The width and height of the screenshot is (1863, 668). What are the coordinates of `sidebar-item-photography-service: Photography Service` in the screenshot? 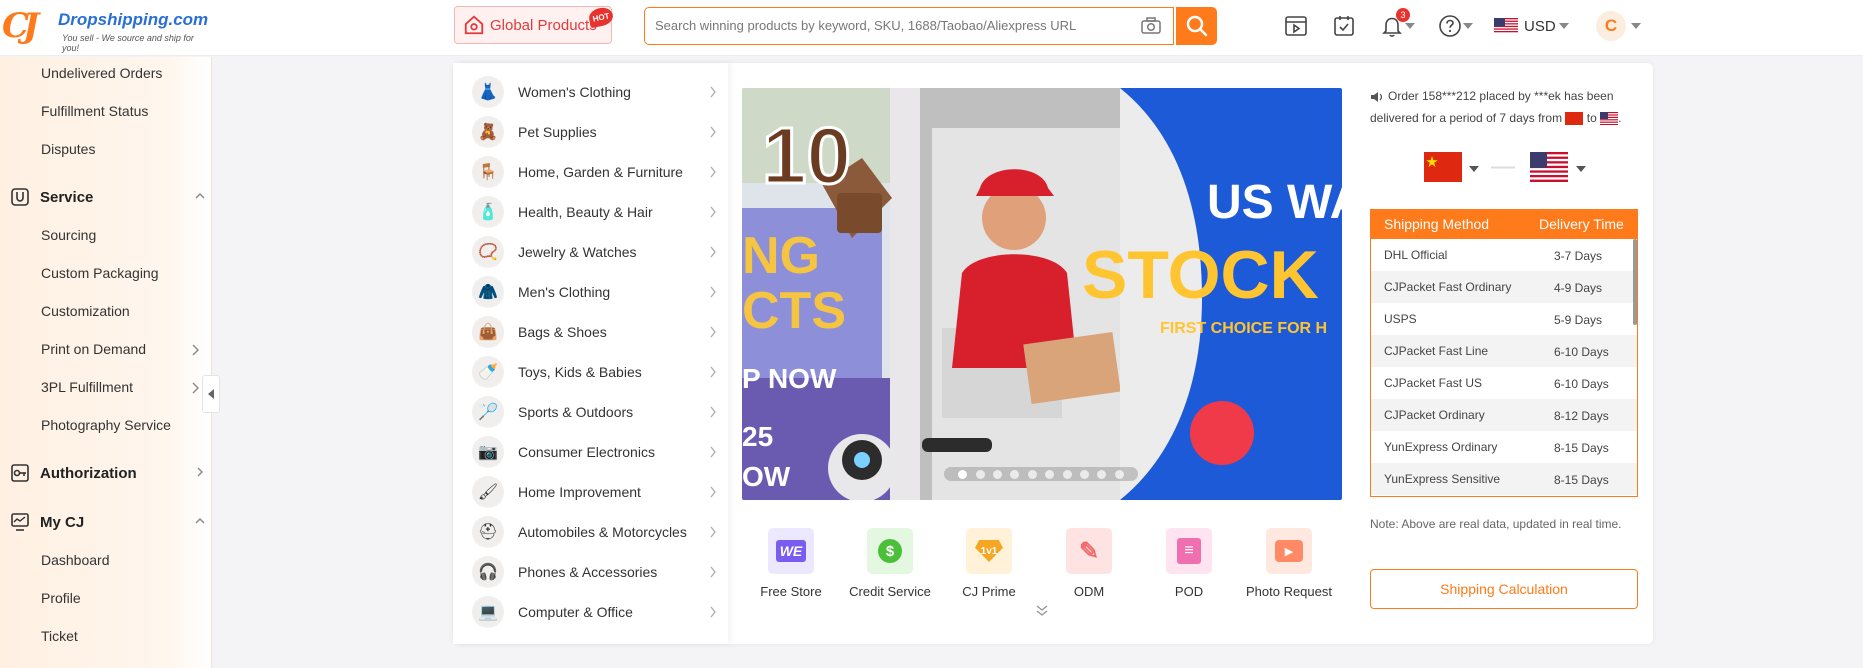 It's located at (106, 425).